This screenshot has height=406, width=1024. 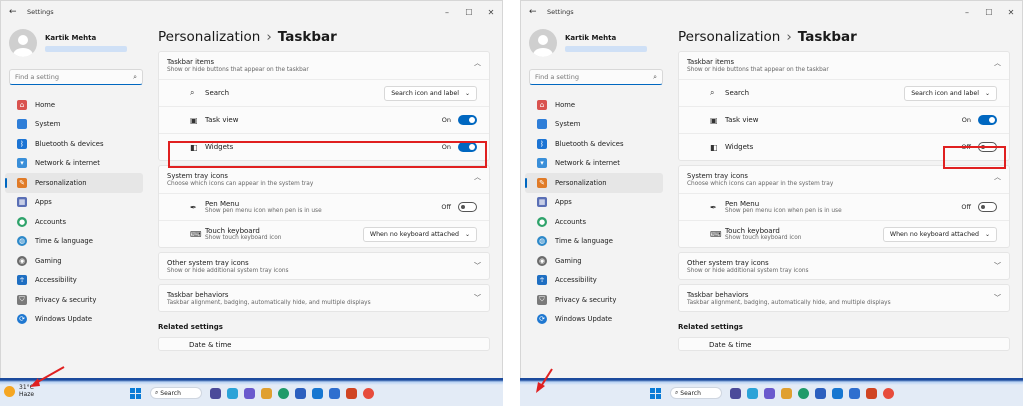 I want to click on weather-sun-icon, so click(x=9, y=391).